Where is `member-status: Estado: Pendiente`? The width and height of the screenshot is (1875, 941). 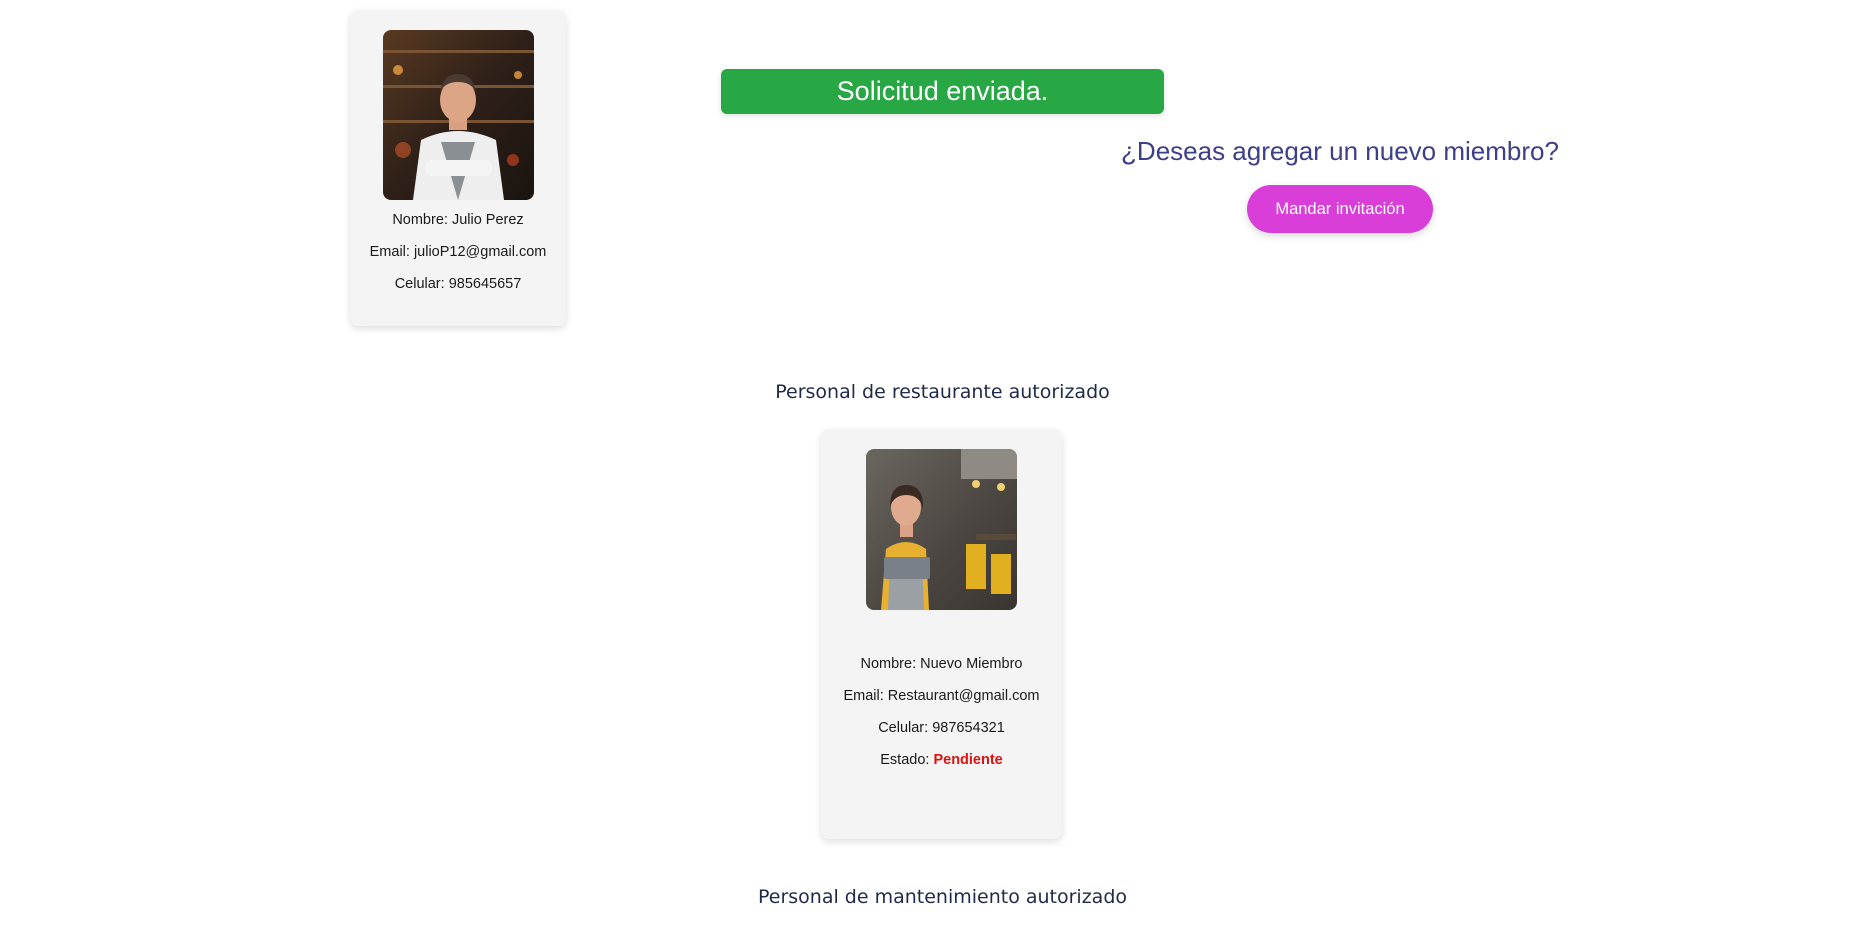 member-status: Estado: Pendiente is located at coordinates (941, 760).